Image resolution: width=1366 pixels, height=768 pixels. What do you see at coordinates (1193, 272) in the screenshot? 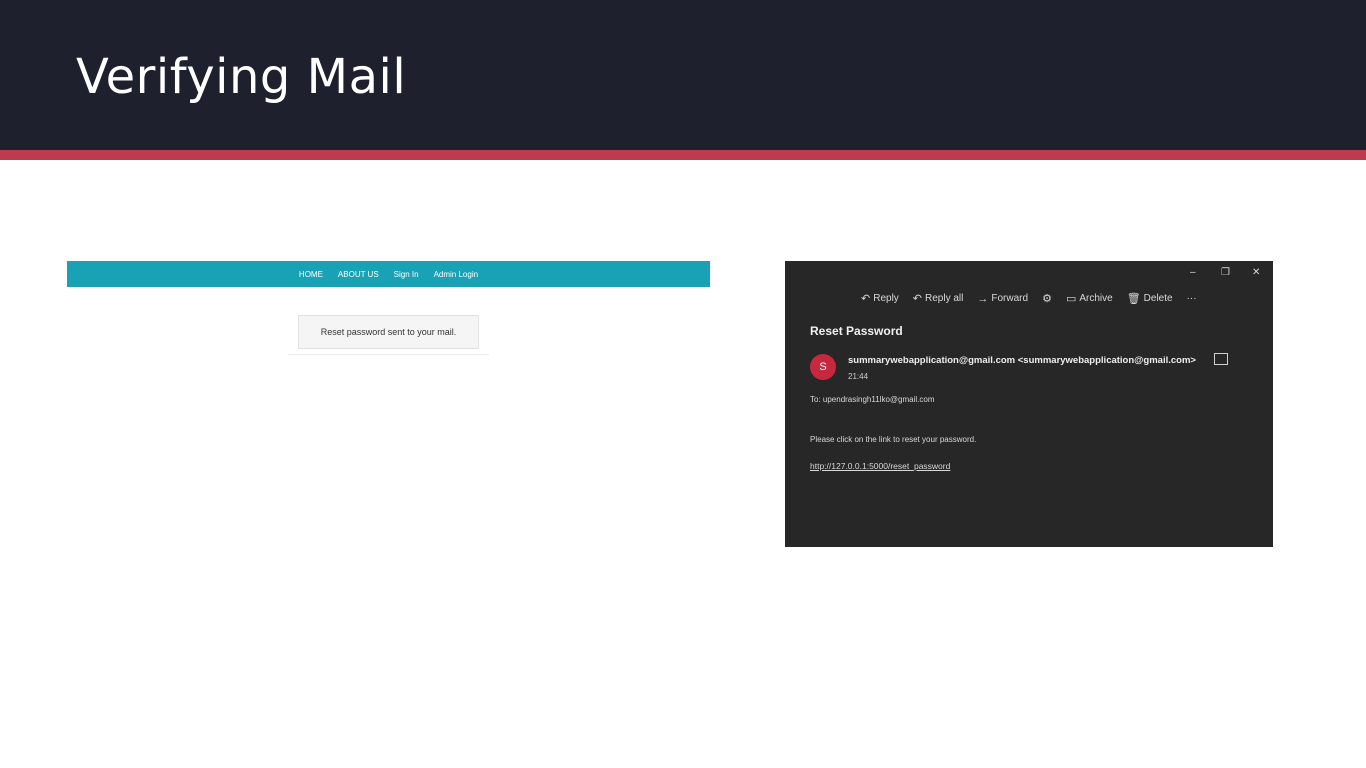
I see `minimize-icon: –` at bounding box center [1193, 272].